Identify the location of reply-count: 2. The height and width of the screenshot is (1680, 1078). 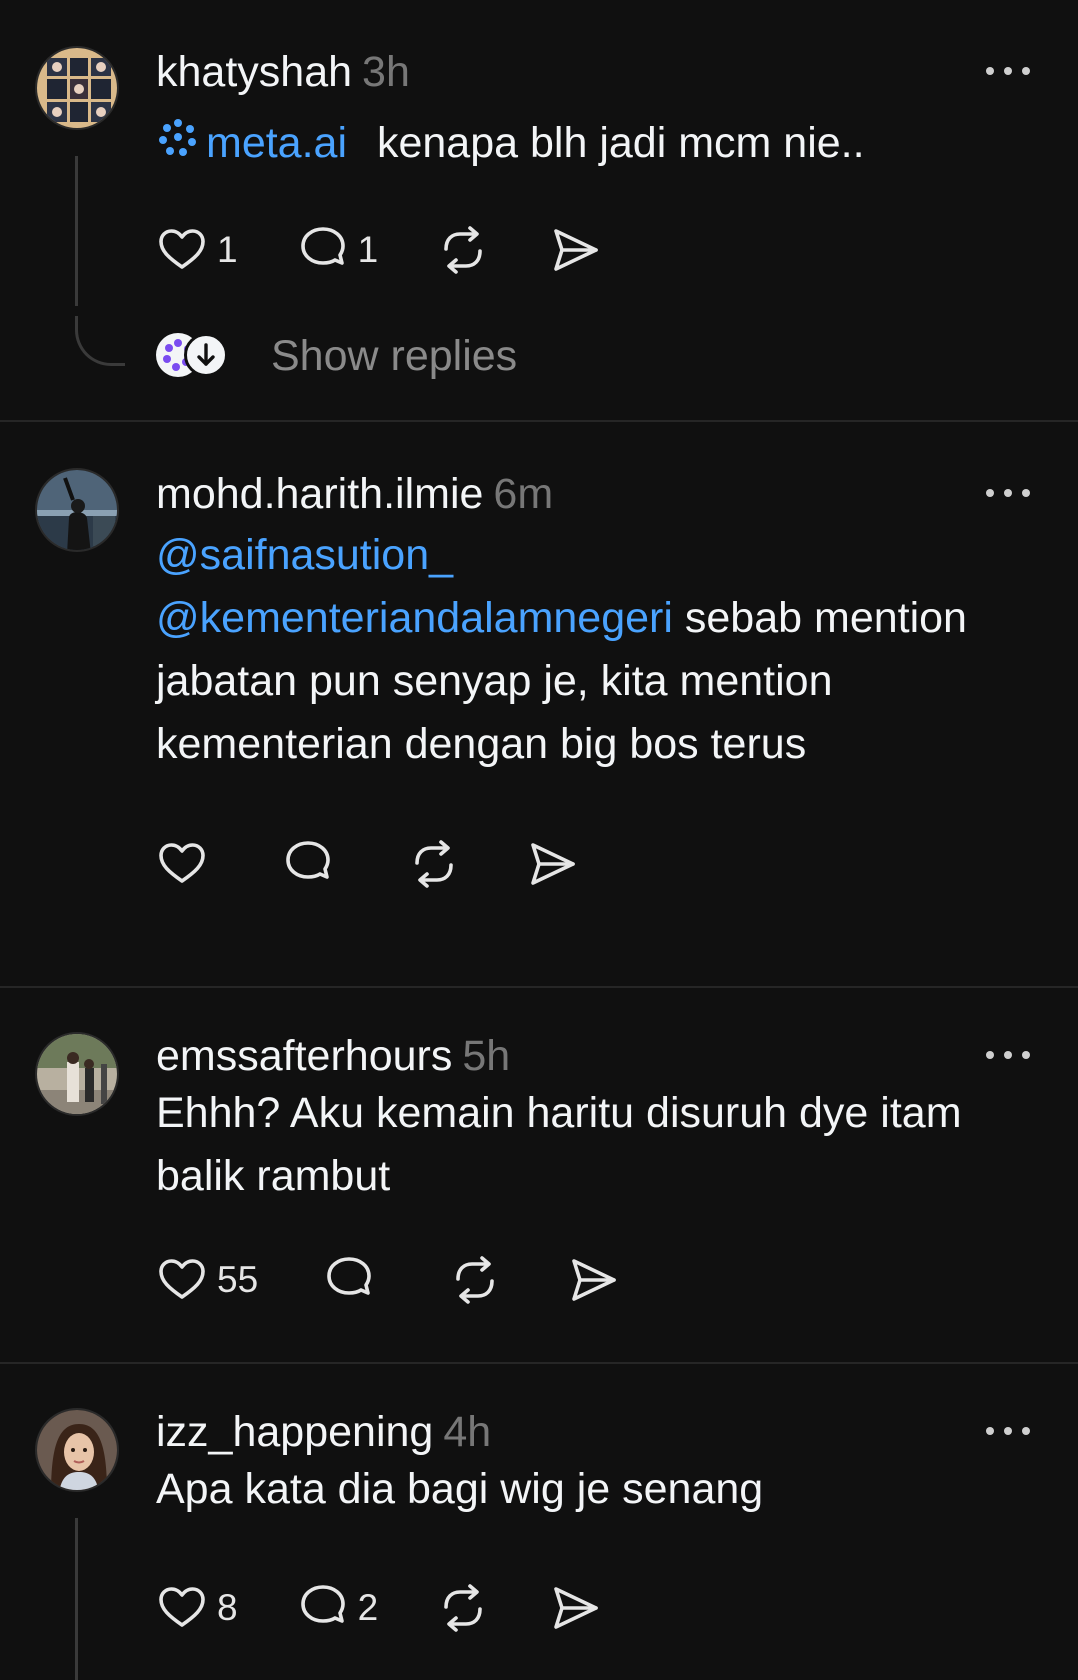
(368, 1607).